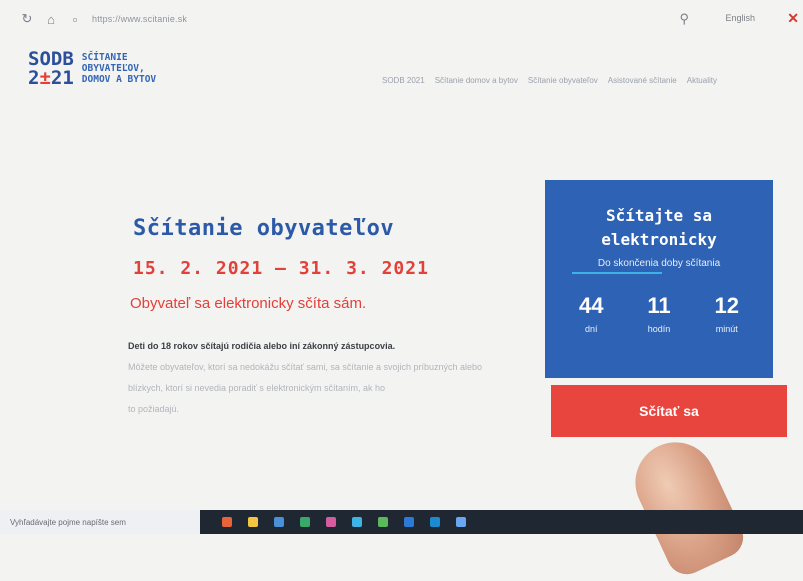 The height and width of the screenshot is (581, 803). Describe the element at coordinates (281, 268) in the screenshot. I see `census-dates: 15. 2. 2021 – 31. 3. 2021` at that location.